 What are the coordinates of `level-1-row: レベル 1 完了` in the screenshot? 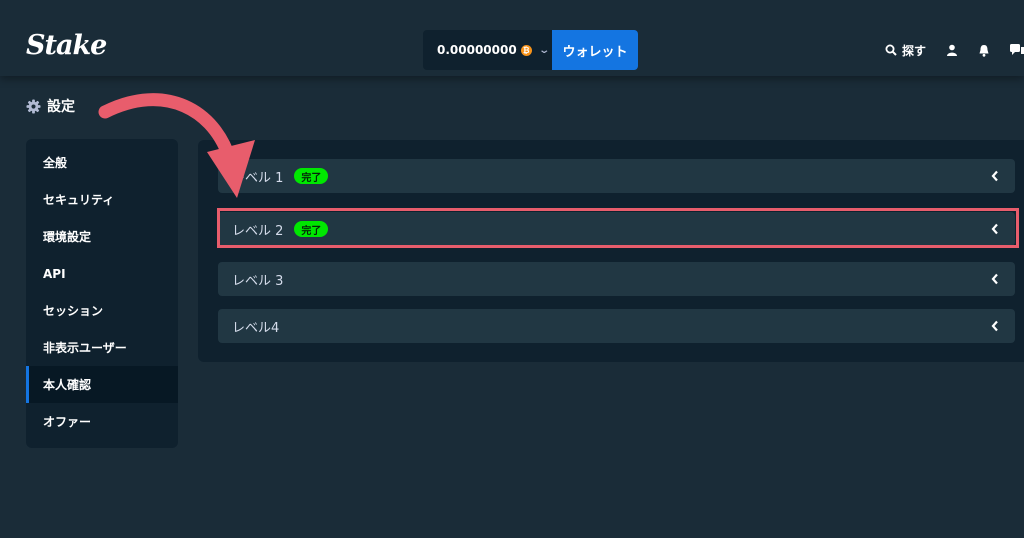 It's located at (616, 176).